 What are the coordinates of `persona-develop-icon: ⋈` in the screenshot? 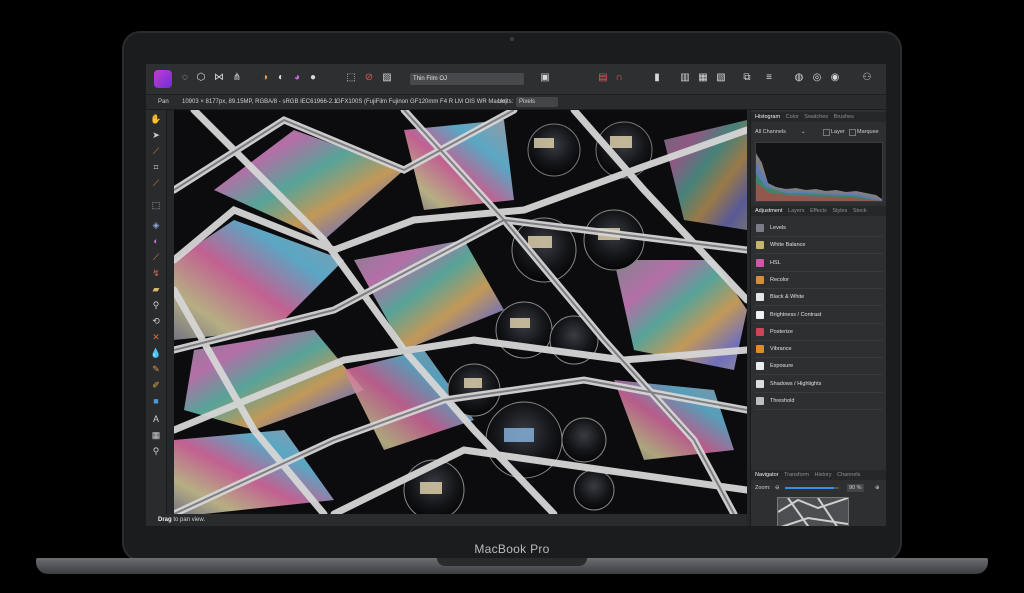 It's located at (219, 78).